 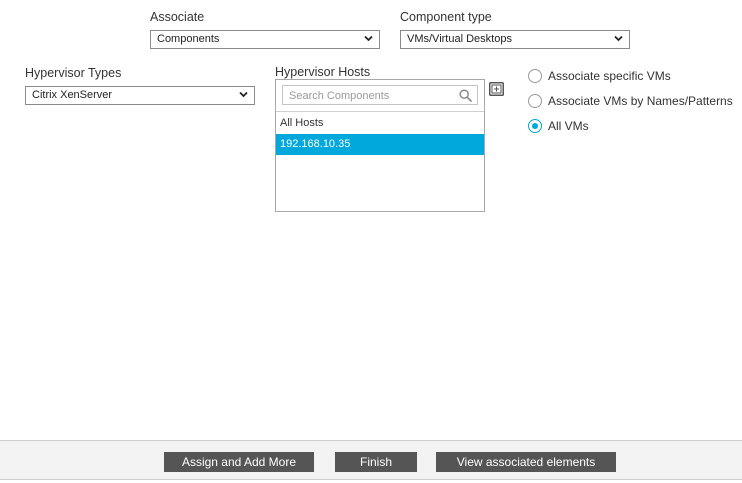 What do you see at coordinates (515, 39) in the screenshot?
I see `component-type-select: VMs/Virtual Desktops` at bounding box center [515, 39].